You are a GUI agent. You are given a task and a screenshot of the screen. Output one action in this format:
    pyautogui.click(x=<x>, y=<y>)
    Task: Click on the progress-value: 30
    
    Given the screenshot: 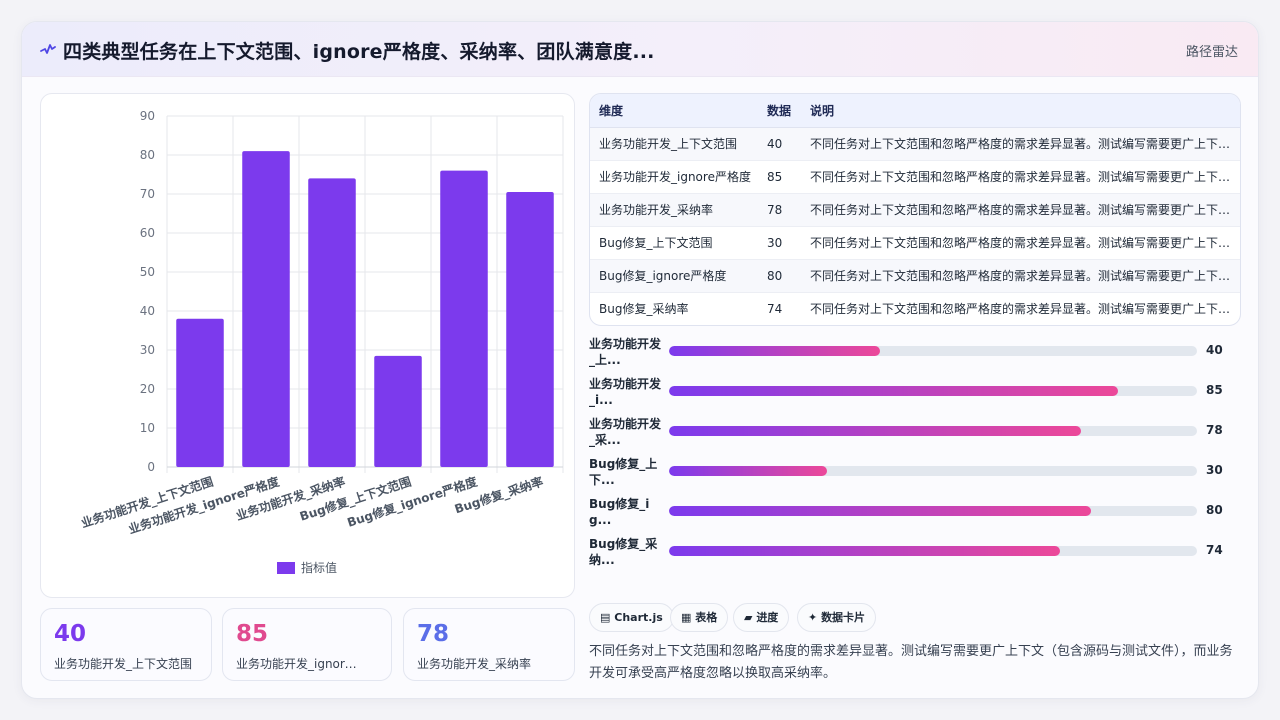 What is the action you would take?
    pyautogui.click(x=1214, y=470)
    